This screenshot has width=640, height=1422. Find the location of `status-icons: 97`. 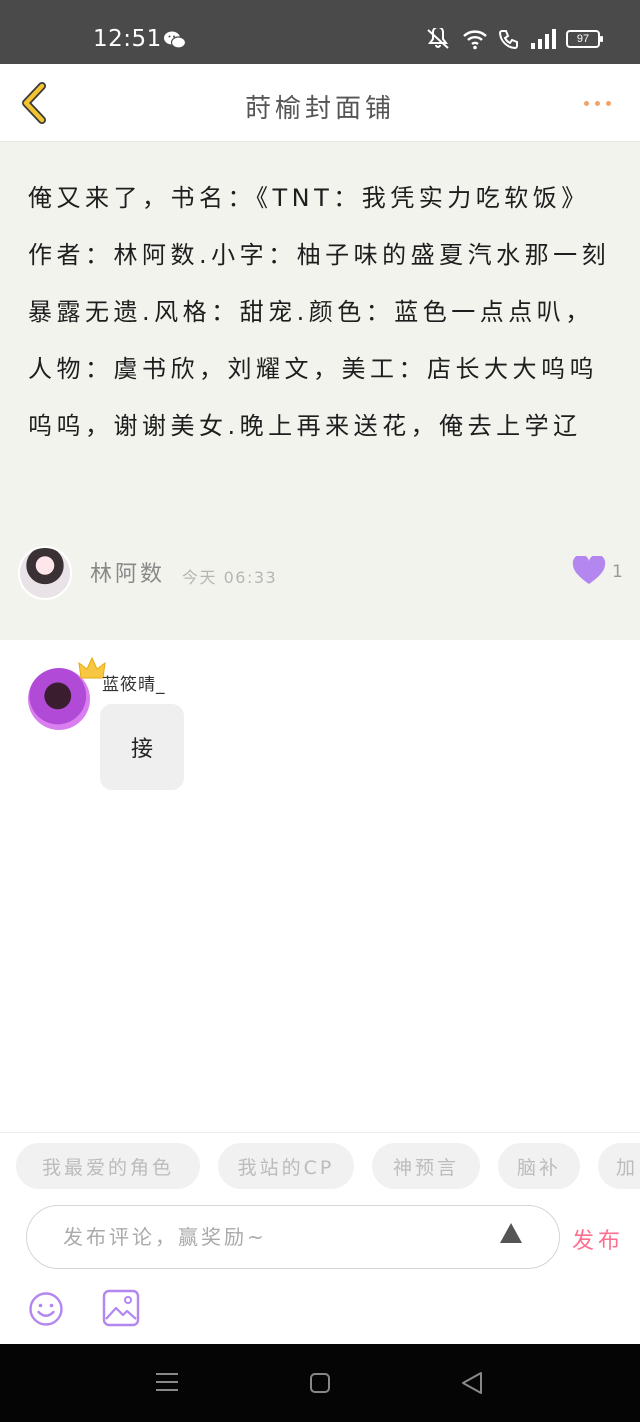

status-icons: 97 is located at coordinates (513, 39).